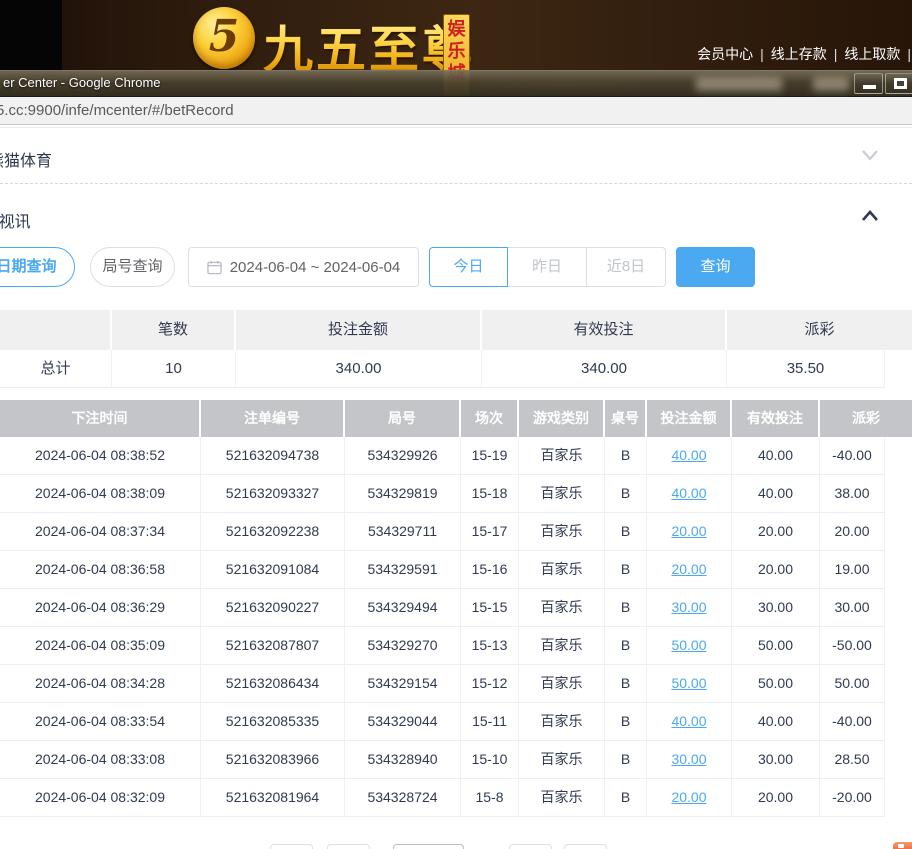 Image resolution: width=912 pixels, height=849 pixels. I want to click on bet-header-cell: 下注时间, so click(100, 418).